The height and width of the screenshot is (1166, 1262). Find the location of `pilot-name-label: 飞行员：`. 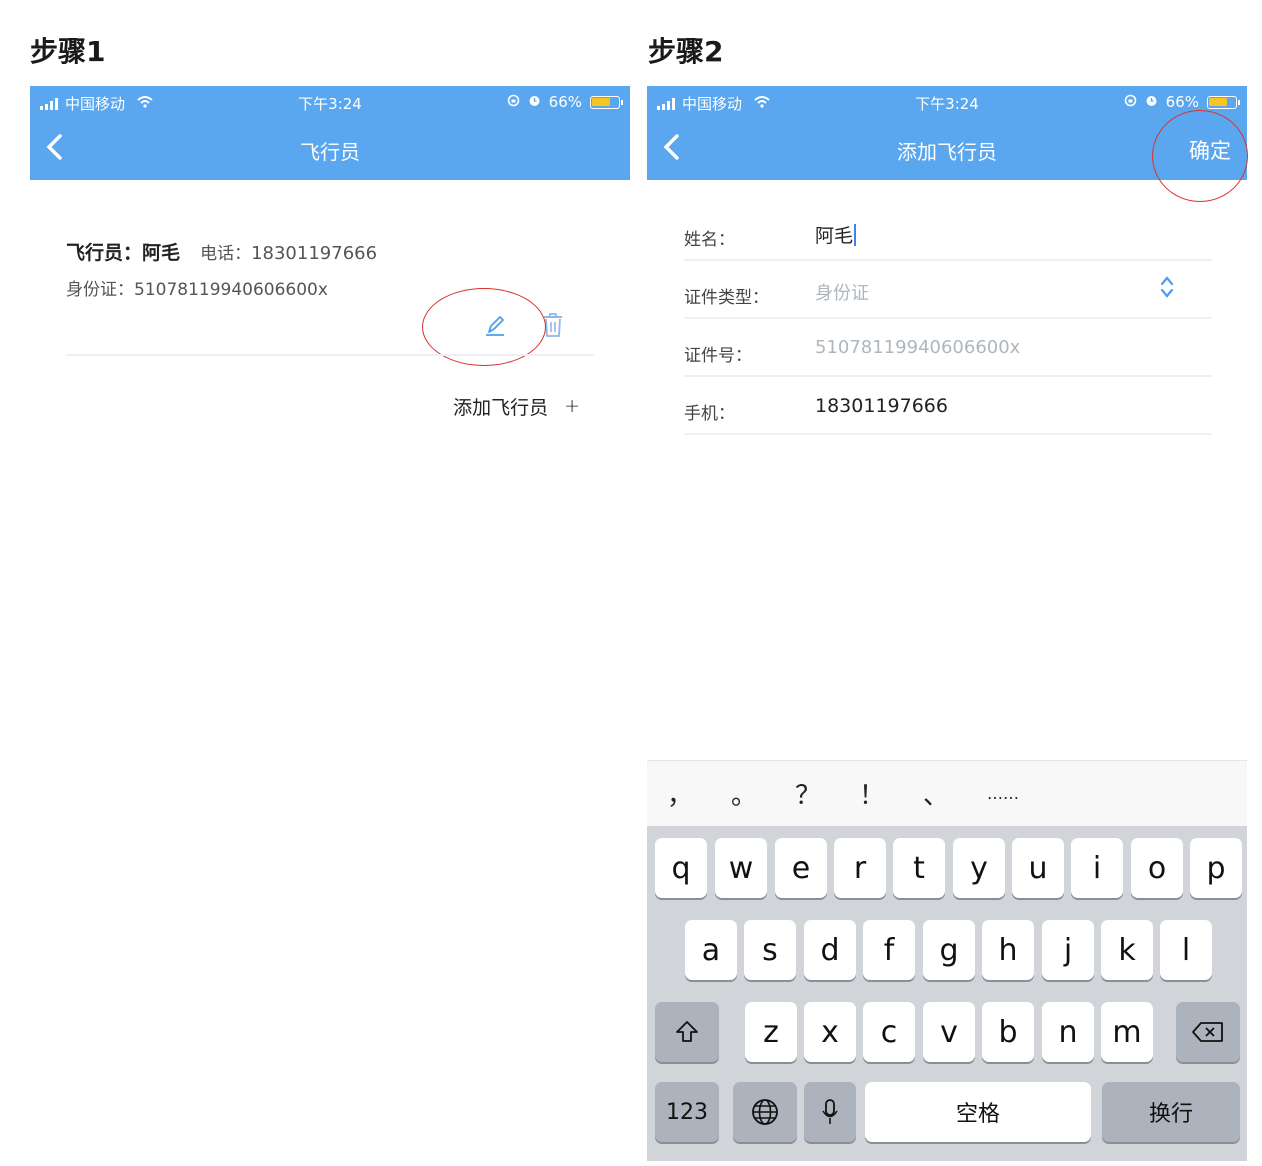

pilot-name-label: 飞行员： is located at coordinates (104, 253).